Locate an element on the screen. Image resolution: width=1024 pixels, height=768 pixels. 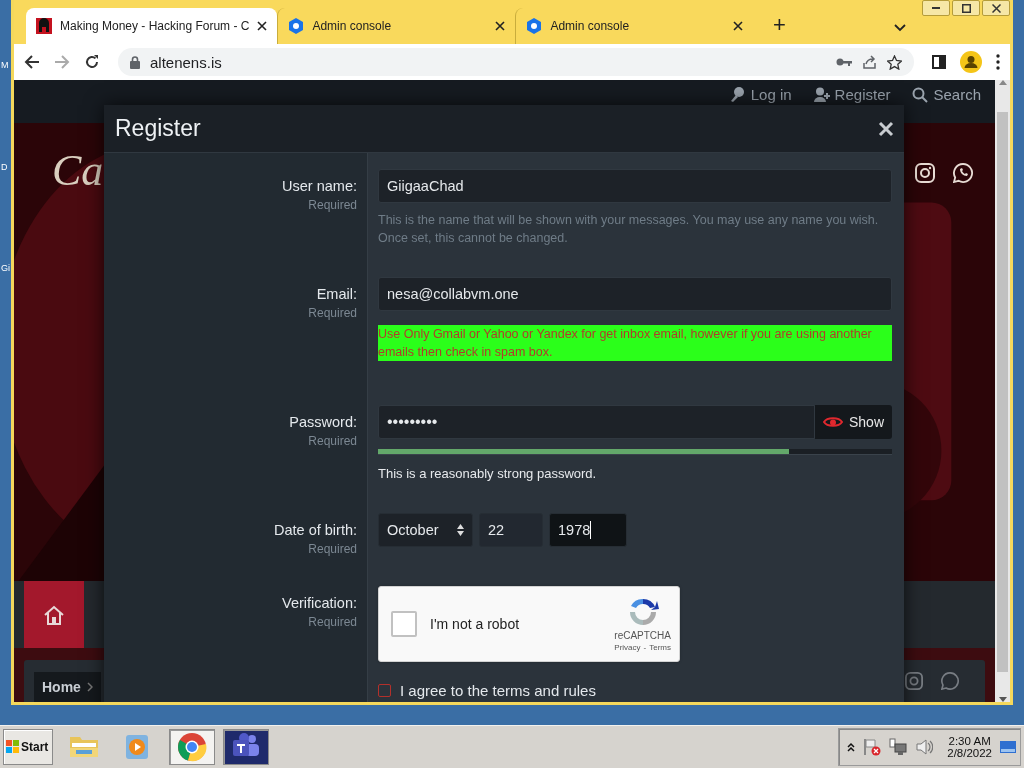
start-button: Start is located at coordinates (28, 747).